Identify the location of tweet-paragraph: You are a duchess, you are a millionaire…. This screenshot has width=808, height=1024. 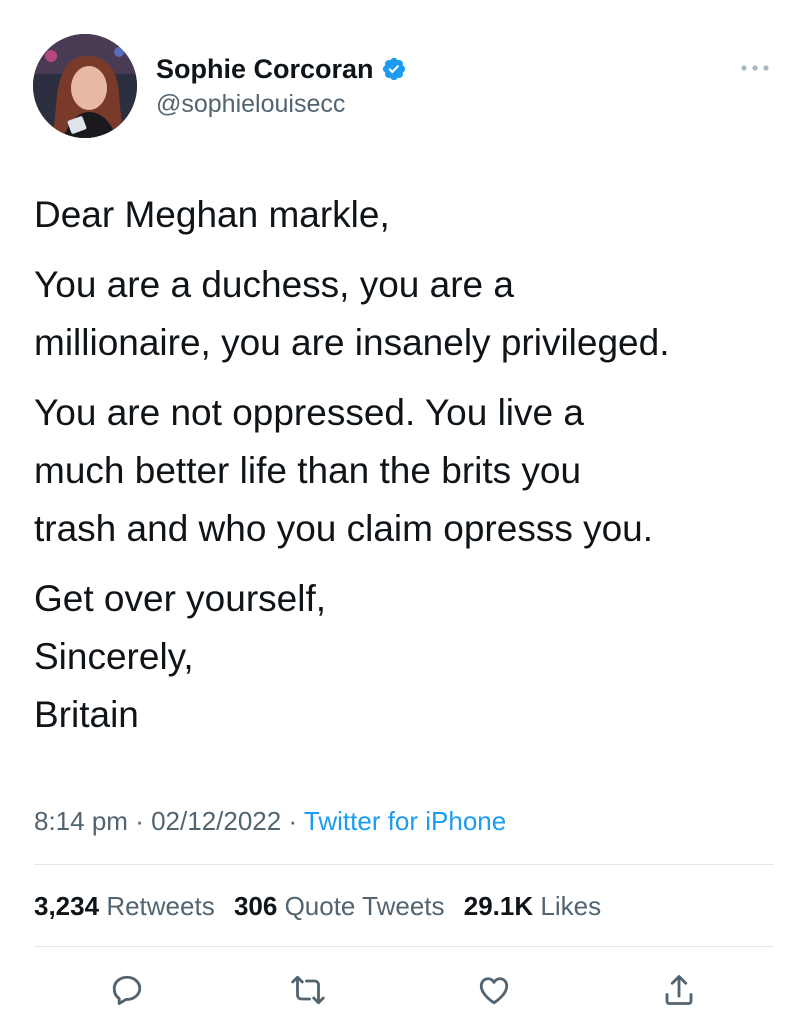
(406, 314).